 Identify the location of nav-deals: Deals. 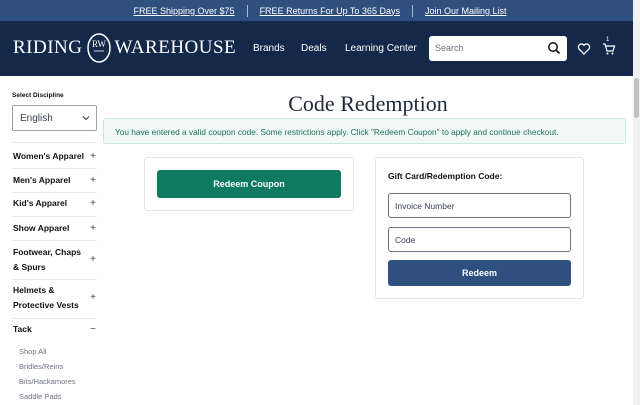
(314, 48).